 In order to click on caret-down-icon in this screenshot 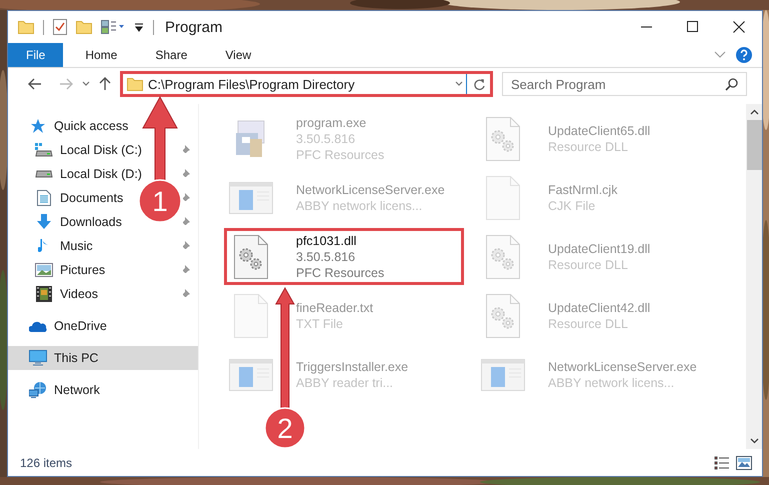, I will do `click(754, 441)`.